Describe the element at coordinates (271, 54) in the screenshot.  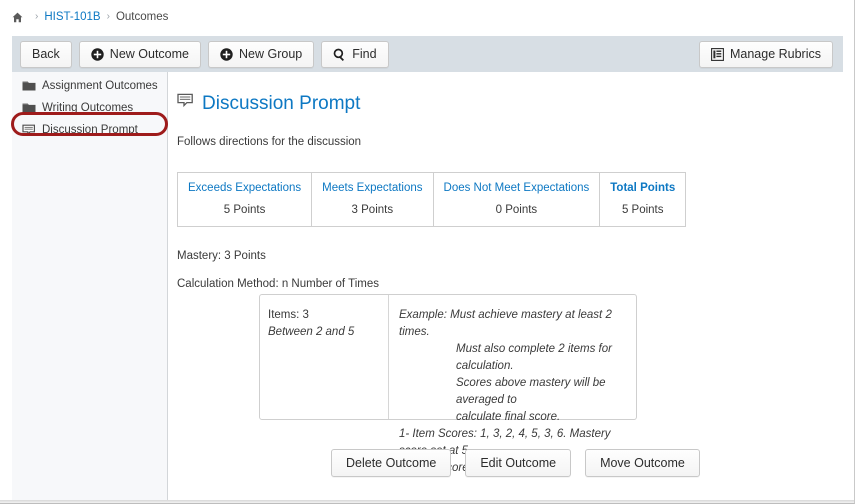
I see `new-group-button-label: New Group` at that location.